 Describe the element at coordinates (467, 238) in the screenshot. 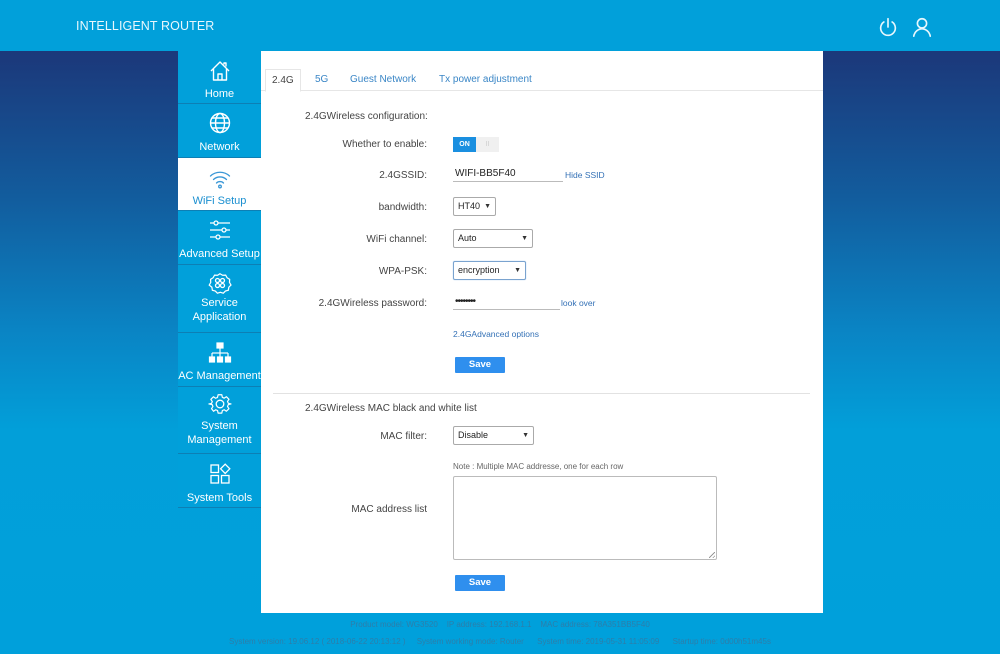

I see `channel-value: Auto` at that location.